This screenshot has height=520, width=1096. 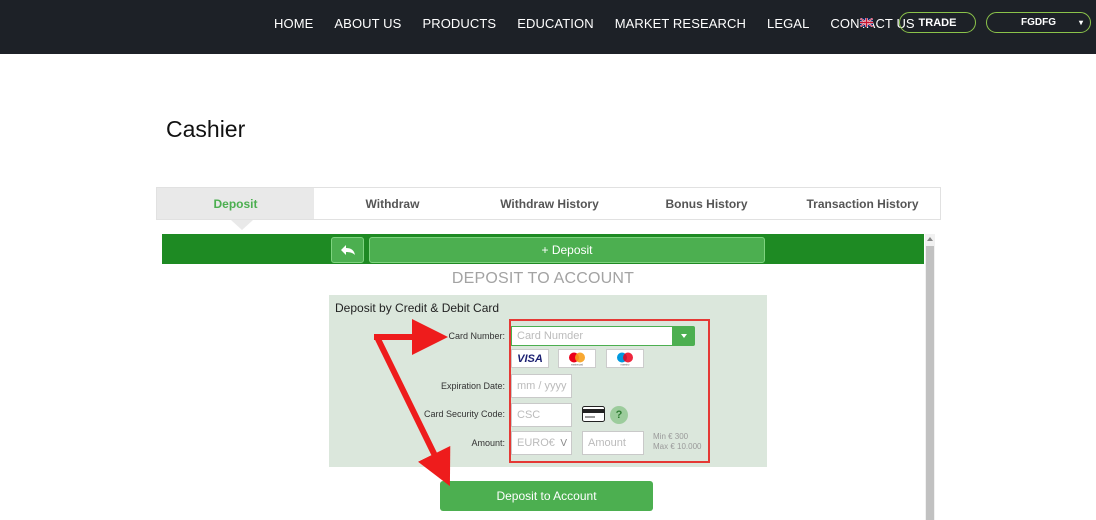 I want to click on nav-item-products: PRODUCTS, so click(x=459, y=23).